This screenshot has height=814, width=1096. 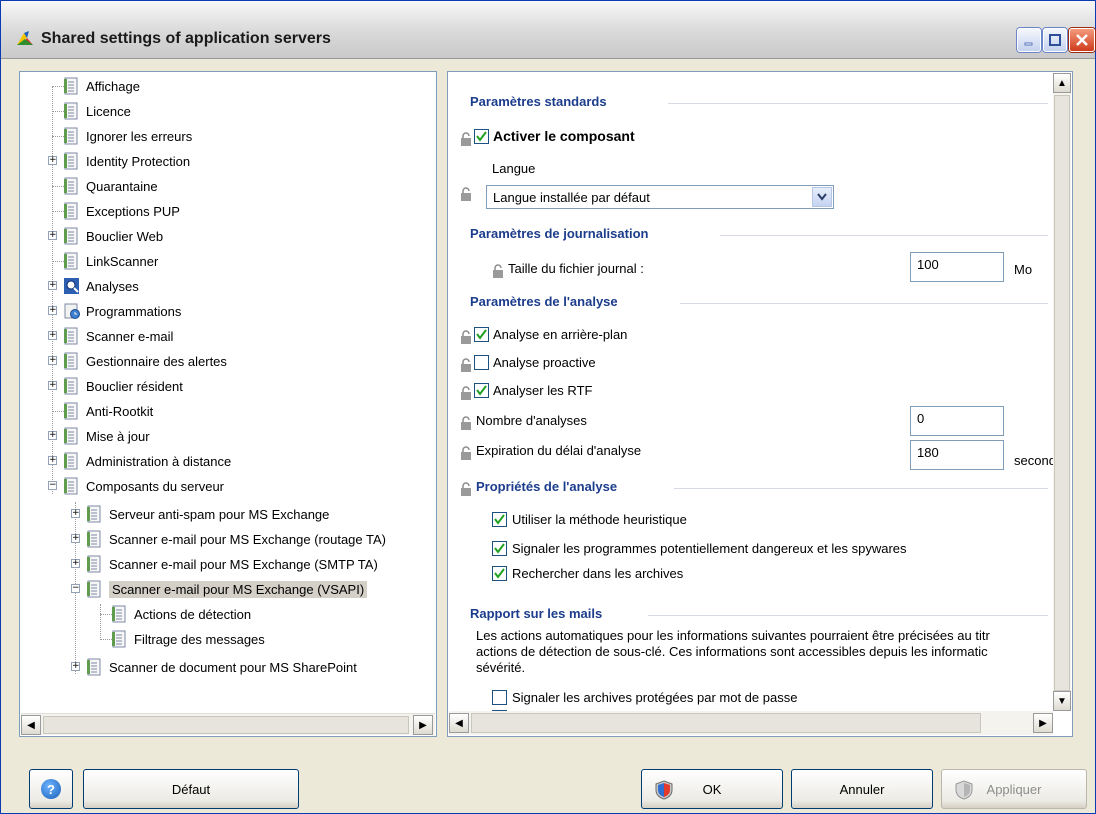 I want to click on tree-item-programmations: + Programmations, so click(x=113, y=311).